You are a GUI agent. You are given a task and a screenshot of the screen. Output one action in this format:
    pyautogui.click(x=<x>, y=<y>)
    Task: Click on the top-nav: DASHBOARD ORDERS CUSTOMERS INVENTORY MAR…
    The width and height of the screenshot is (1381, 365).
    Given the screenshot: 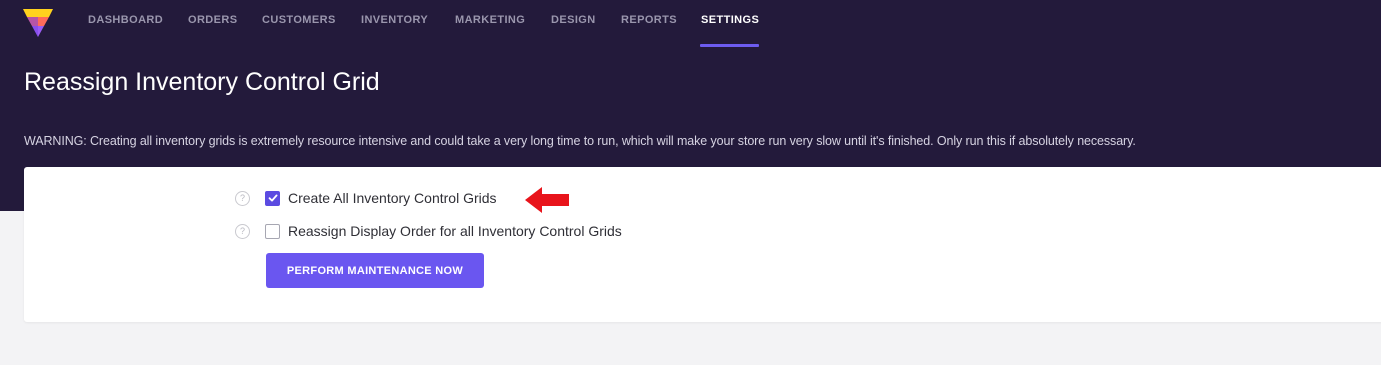 What is the action you would take?
    pyautogui.click(x=690, y=25)
    